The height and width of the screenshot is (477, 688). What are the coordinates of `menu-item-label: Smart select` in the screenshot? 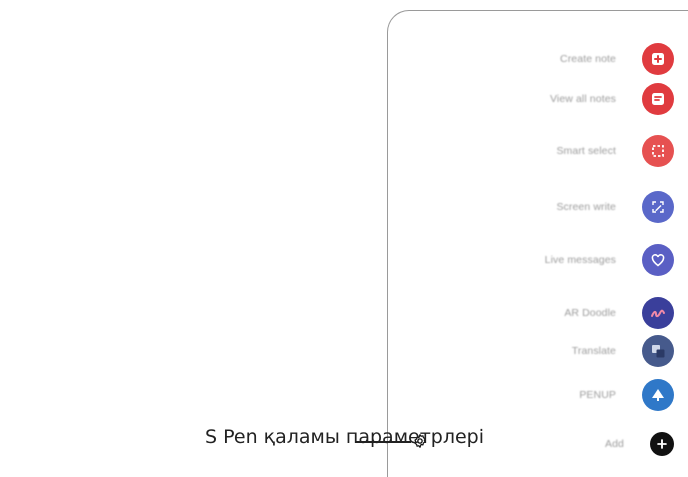 It's located at (586, 151).